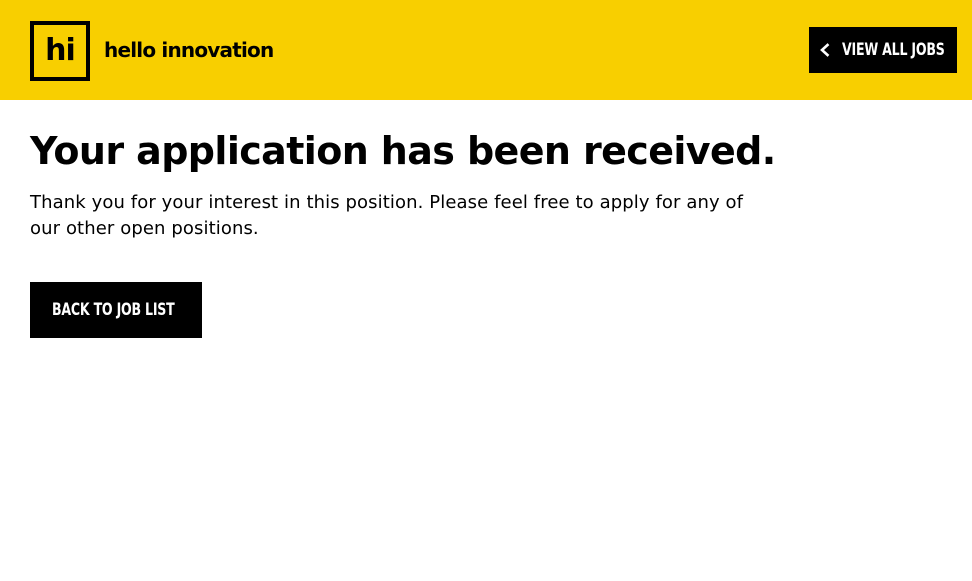 This screenshot has width=972, height=581. I want to click on page-title: Your application has been received., so click(403, 151).